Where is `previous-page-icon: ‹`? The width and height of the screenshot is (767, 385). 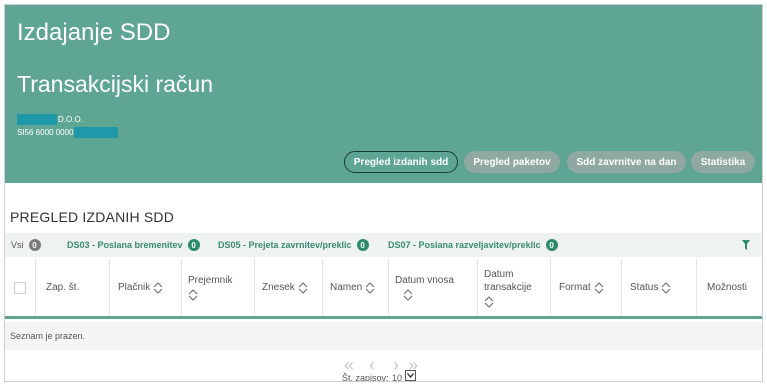 previous-page-icon: ‹ is located at coordinates (372, 365).